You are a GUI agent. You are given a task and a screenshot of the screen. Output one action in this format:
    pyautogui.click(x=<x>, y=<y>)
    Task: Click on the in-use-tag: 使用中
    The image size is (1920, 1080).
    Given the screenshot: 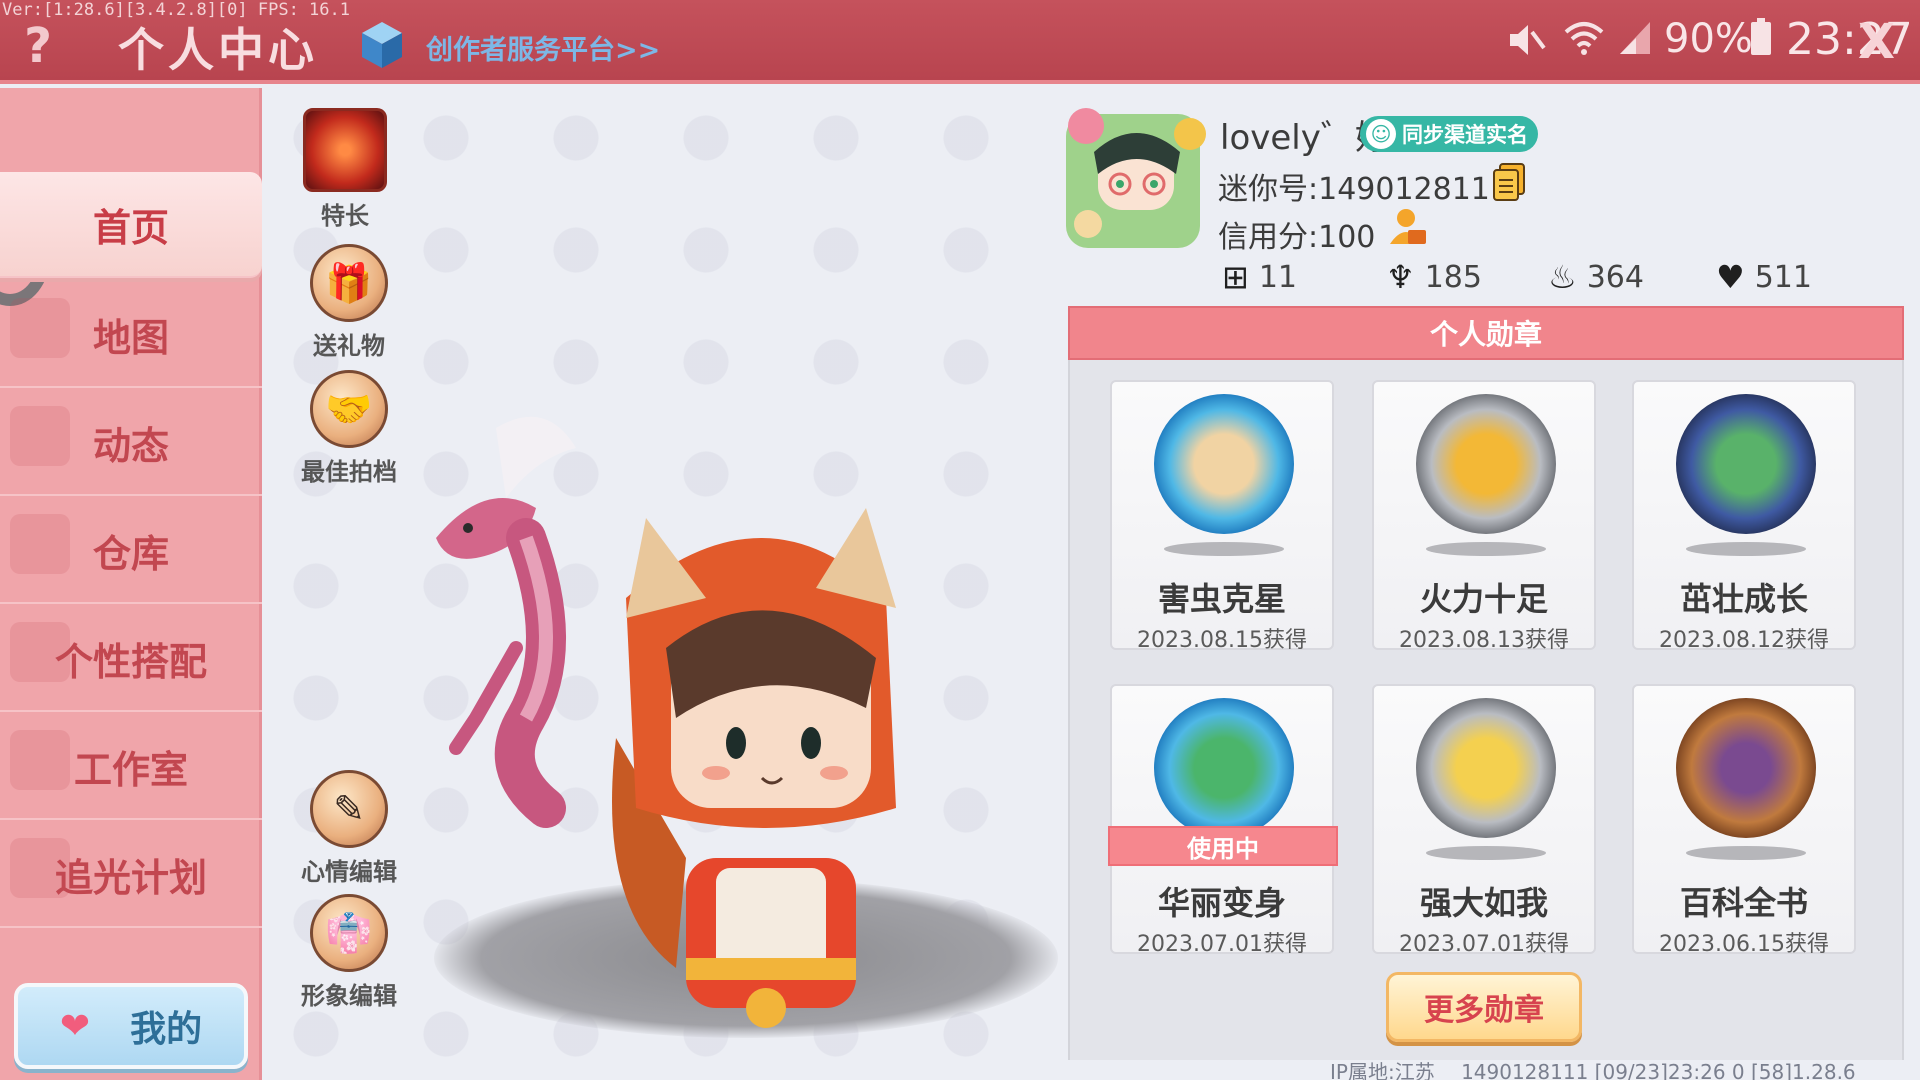 What is the action you would take?
    pyautogui.click(x=1223, y=846)
    